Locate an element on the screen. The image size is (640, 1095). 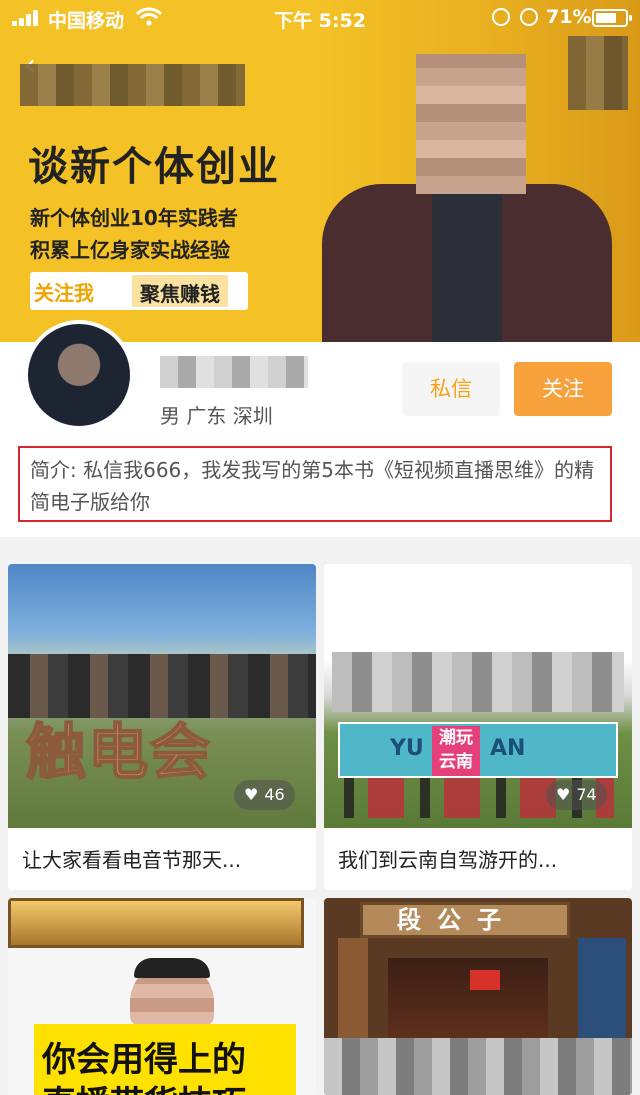
banner-headline: 谈新个体创业 is located at coordinates (154, 167).